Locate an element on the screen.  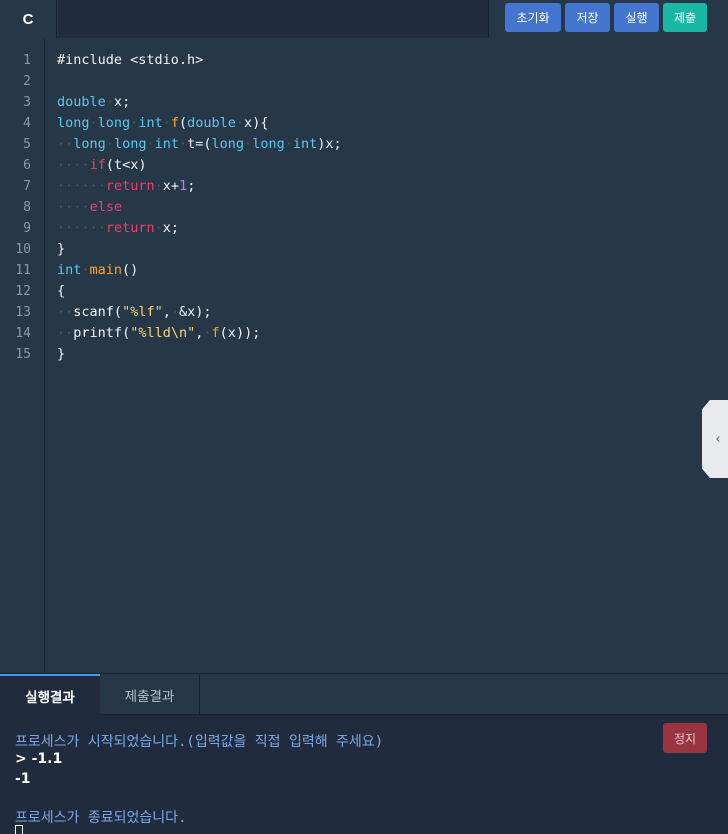
code-line: double·x; is located at coordinates (93, 102).